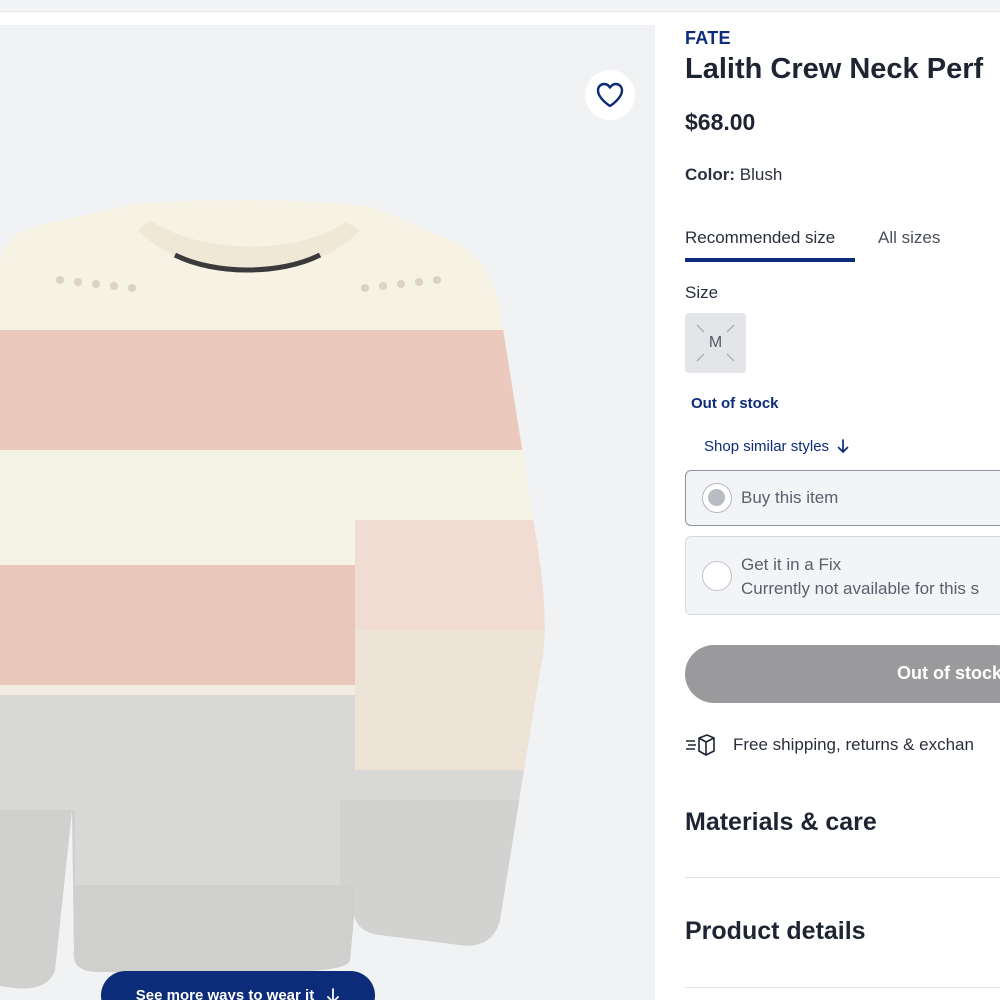 Image resolution: width=1000 pixels, height=1000 pixels. Describe the element at coordinates (238, 985) in the screenshot. I see `see-more-ways-button: See more ways to wear it` at that location.